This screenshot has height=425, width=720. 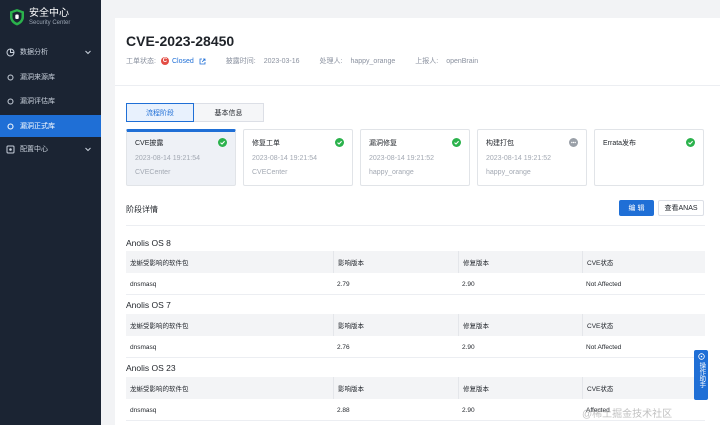 I want to click on brand-subtitle: Security Center, so click(x=50, y=22).